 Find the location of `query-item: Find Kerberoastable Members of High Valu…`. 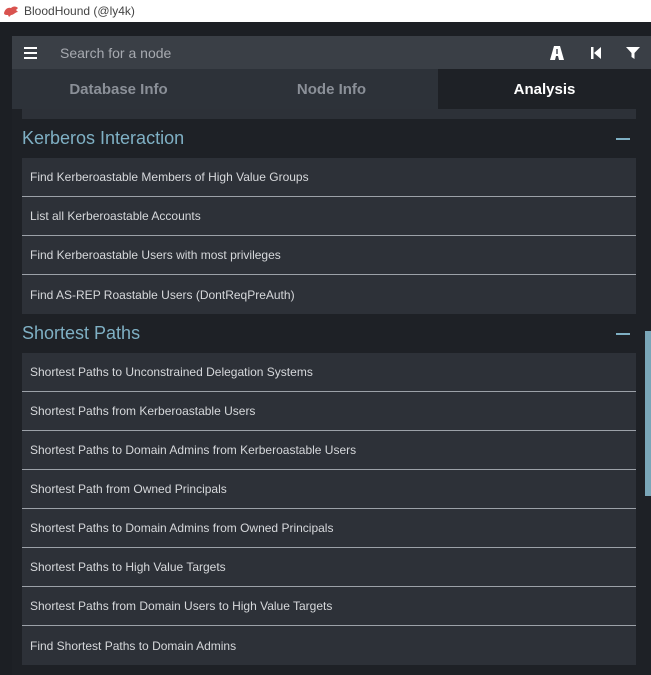

query-item: Find Kerberoastable Members of High Valu… is located at coordinates (329, 177).